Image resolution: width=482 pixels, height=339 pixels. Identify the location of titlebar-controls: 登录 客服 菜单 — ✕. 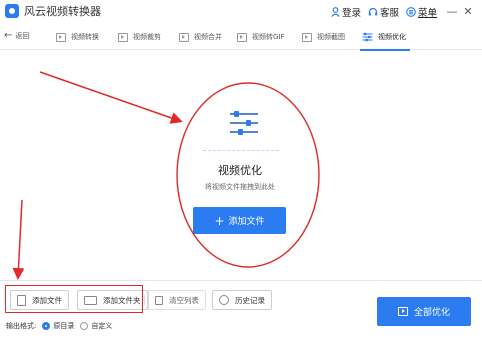
(403, 12).